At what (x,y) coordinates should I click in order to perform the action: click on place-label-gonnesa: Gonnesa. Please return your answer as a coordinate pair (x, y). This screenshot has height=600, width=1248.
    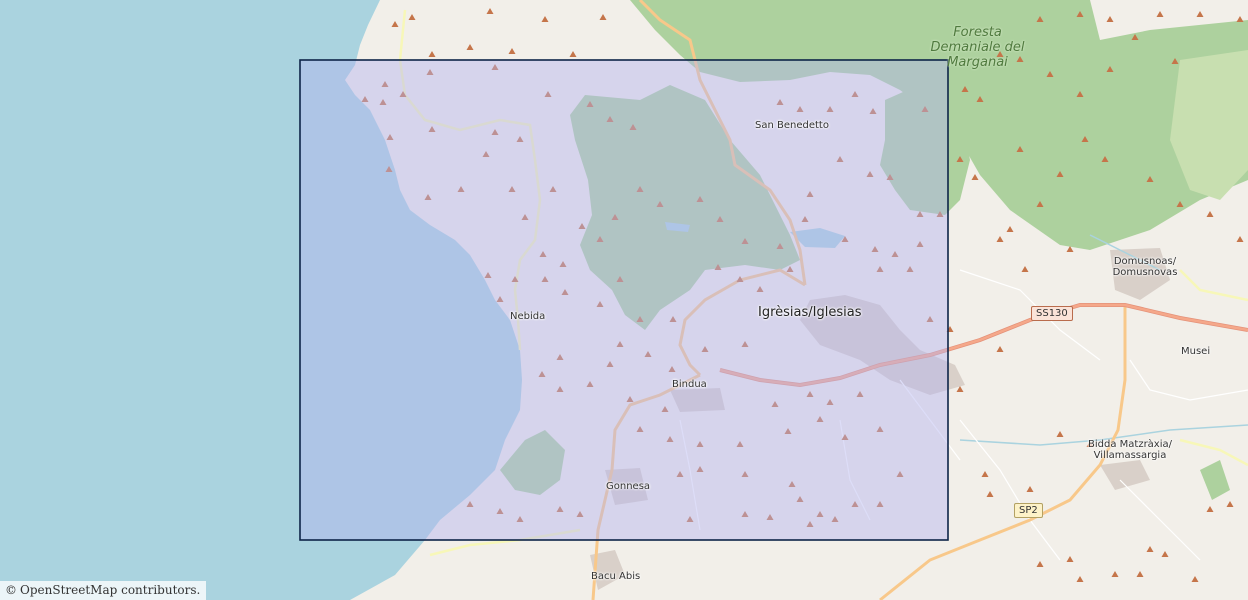
    Looking at the image, I should click on (628, 486).